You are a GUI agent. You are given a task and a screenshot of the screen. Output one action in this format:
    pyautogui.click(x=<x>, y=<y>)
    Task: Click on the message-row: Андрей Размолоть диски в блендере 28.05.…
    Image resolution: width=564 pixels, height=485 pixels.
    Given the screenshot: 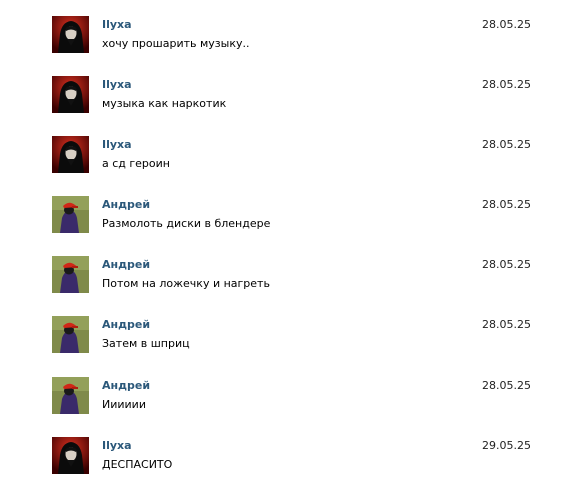 What is the action you would take?
    pyautogui.click(x=282, y=218)
    